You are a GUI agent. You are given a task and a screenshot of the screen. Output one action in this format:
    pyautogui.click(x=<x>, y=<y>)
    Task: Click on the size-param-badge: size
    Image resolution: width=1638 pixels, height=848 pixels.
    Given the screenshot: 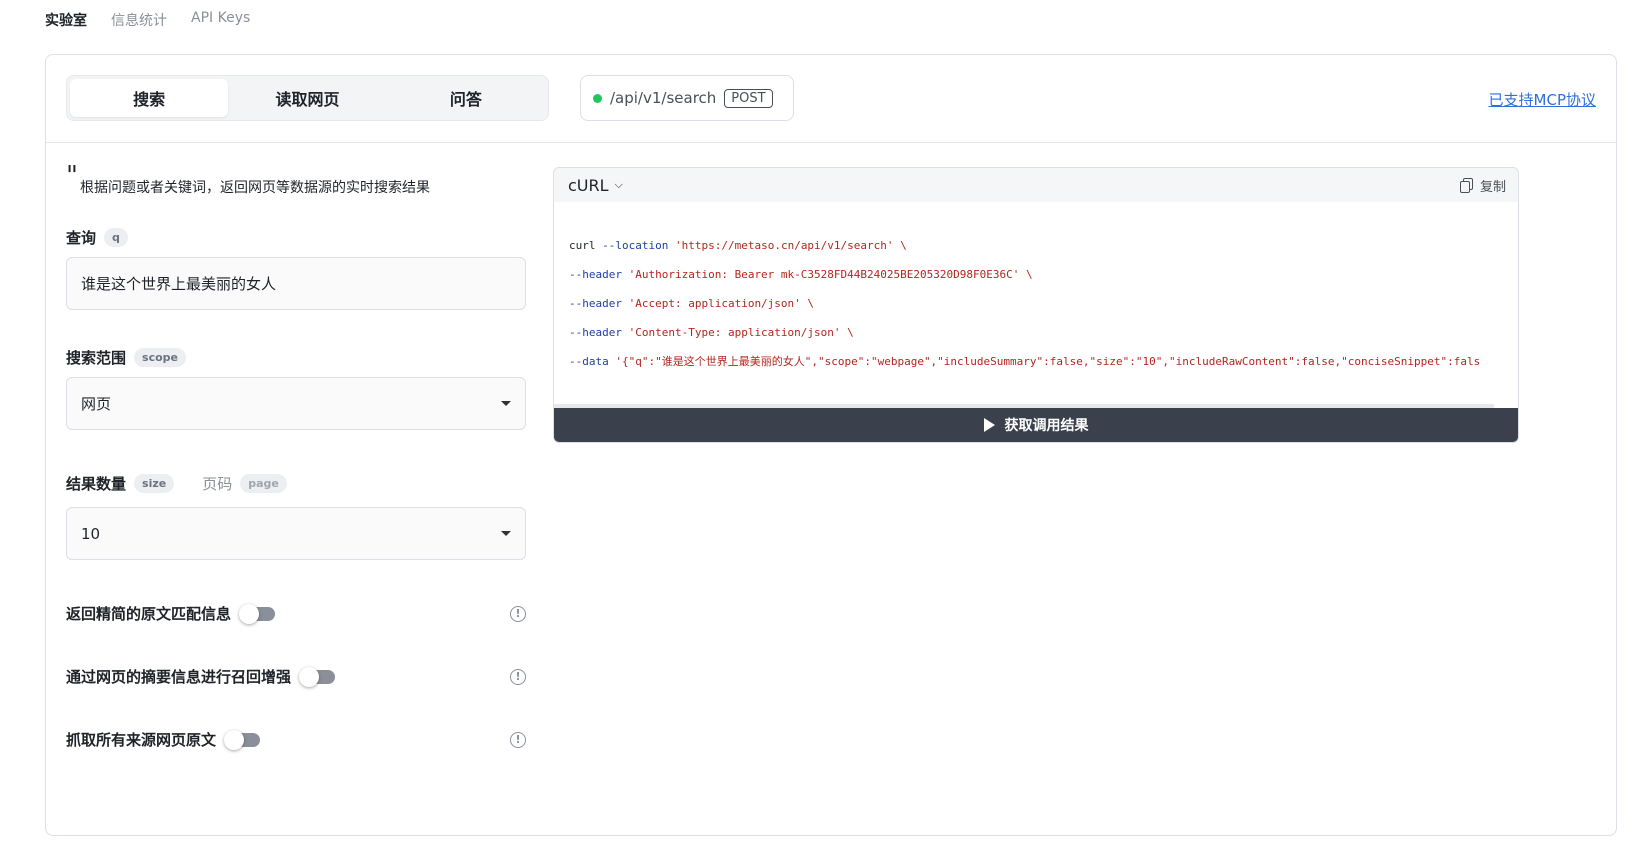 What is the action you would take?
    pyautogui.click(x=154, y=483)
    